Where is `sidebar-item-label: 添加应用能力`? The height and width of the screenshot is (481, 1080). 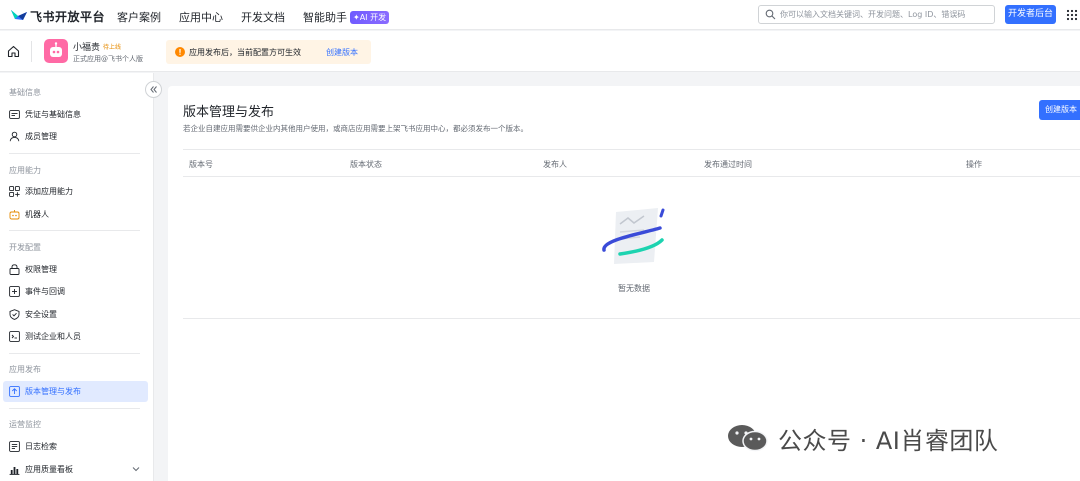
sidebar-item-label: 添加应用能力 is located at coordinates (49, 191).